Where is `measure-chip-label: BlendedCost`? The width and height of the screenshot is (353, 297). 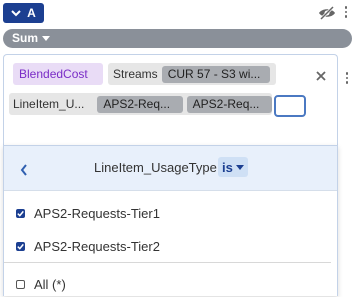 measure-chip-label: BlendedCost is located at coordinates (53, 74).